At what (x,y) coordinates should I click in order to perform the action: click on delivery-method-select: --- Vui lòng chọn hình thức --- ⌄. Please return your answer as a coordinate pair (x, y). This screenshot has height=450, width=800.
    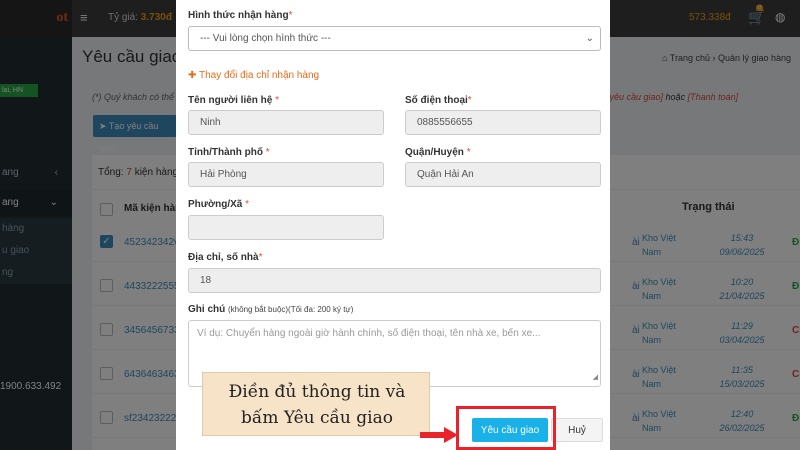
    Looking at the image, I should click on (394, 38).